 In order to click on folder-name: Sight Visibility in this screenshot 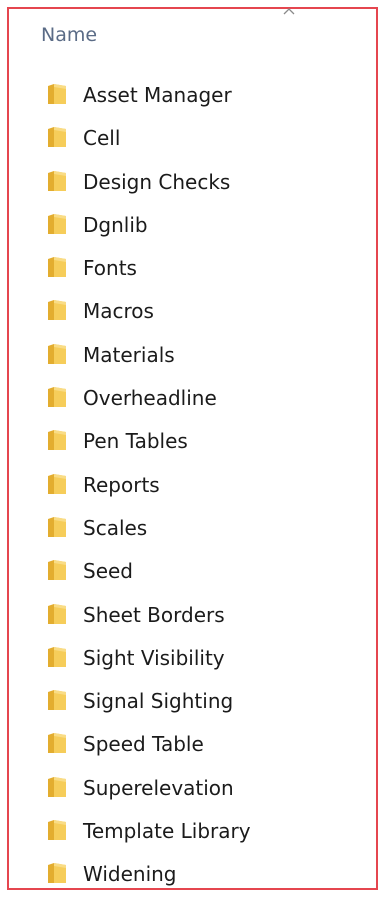, I will do `click(154, 657)`.